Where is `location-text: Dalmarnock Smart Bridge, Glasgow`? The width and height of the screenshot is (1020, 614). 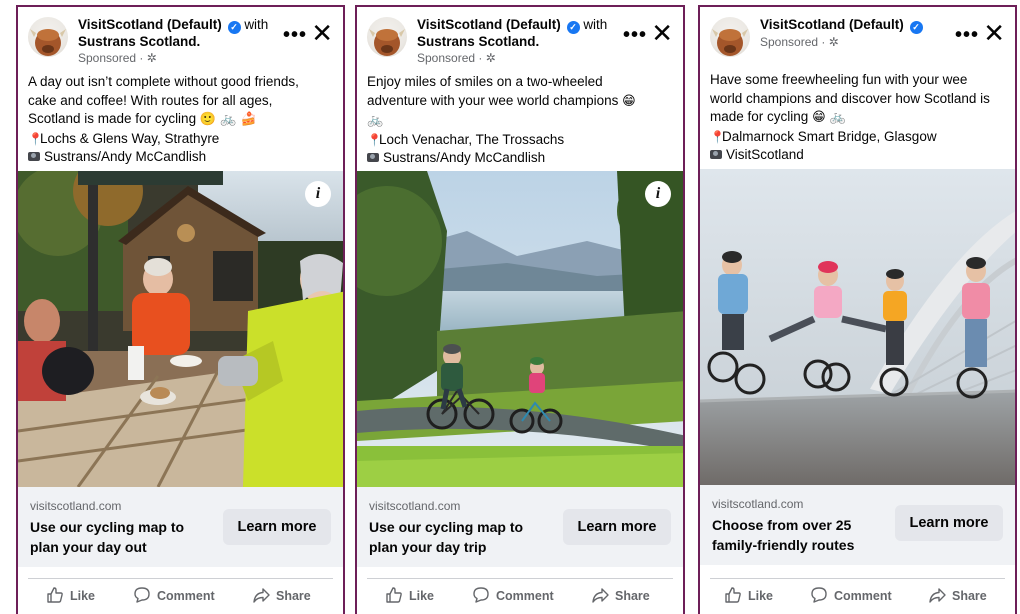
location-text: Dalmarnock Smart Bridge, Glasgow is located at coordinates (829, 136).